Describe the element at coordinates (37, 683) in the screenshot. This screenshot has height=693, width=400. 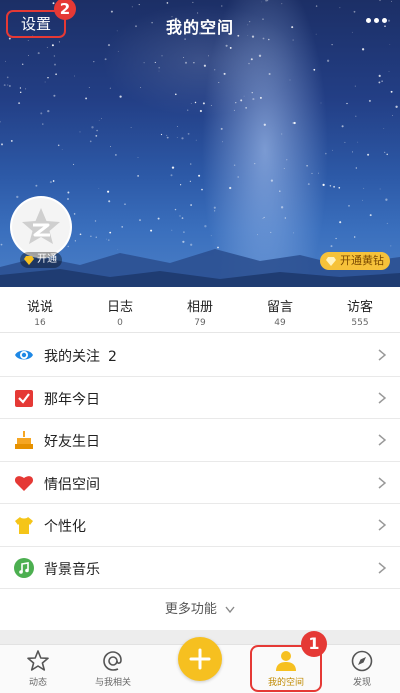
I see `tab-label: 动态` at that location.